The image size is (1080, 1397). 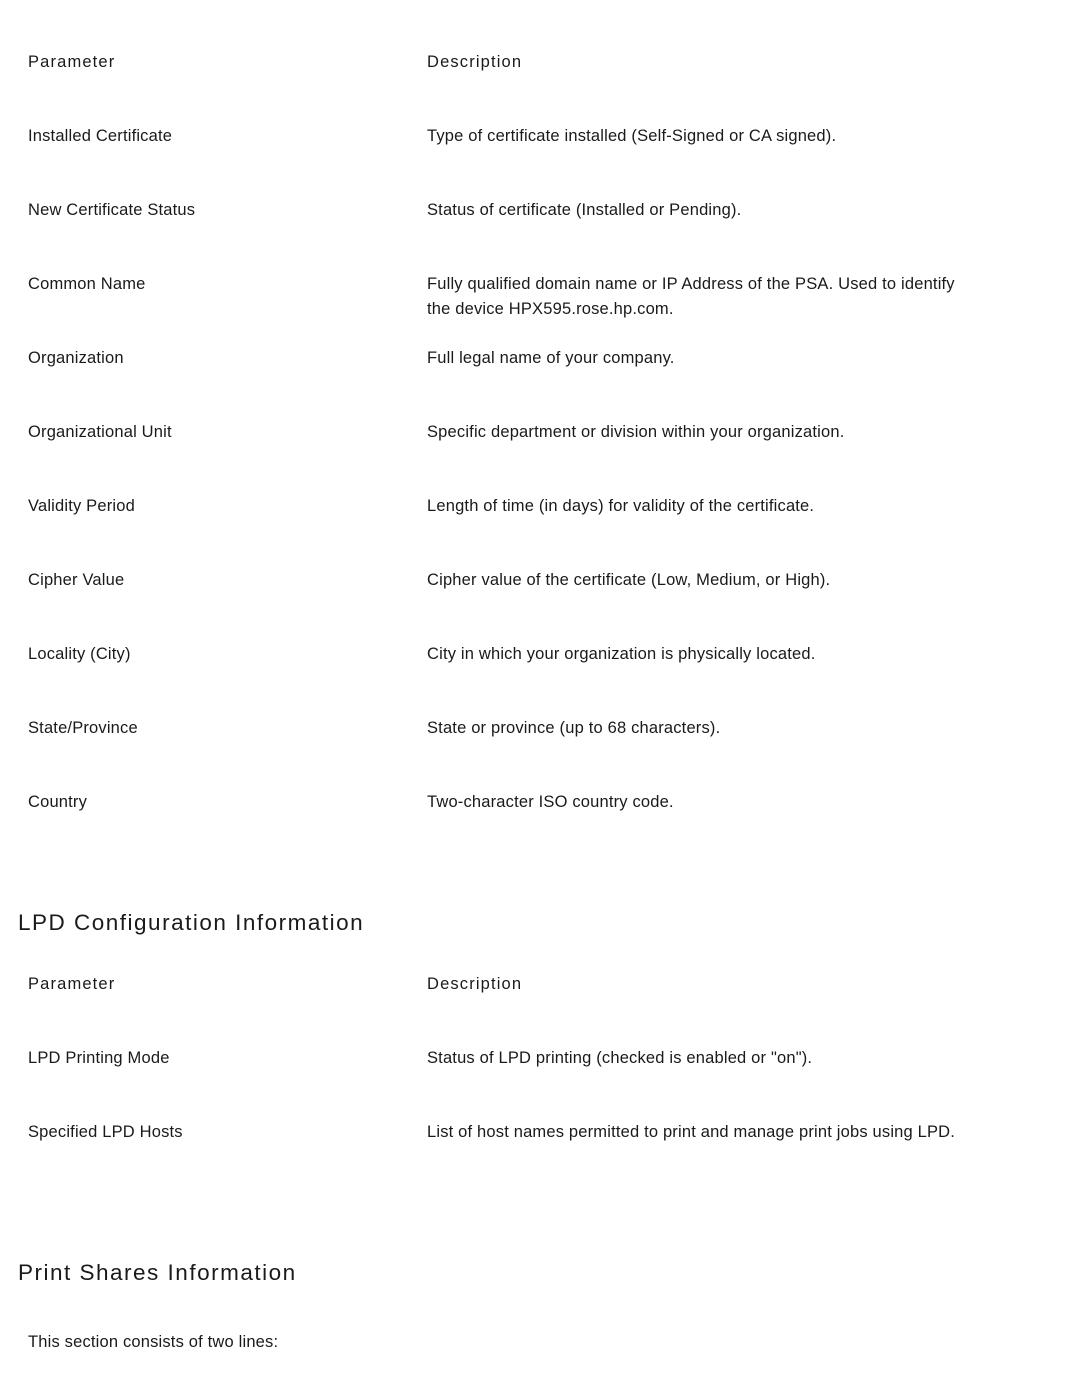 What do you see at coordinates (753, 753) in the screenshot?
I see `description-cell: State or province (up to 68 characters).` at bounding box center [753, 753].